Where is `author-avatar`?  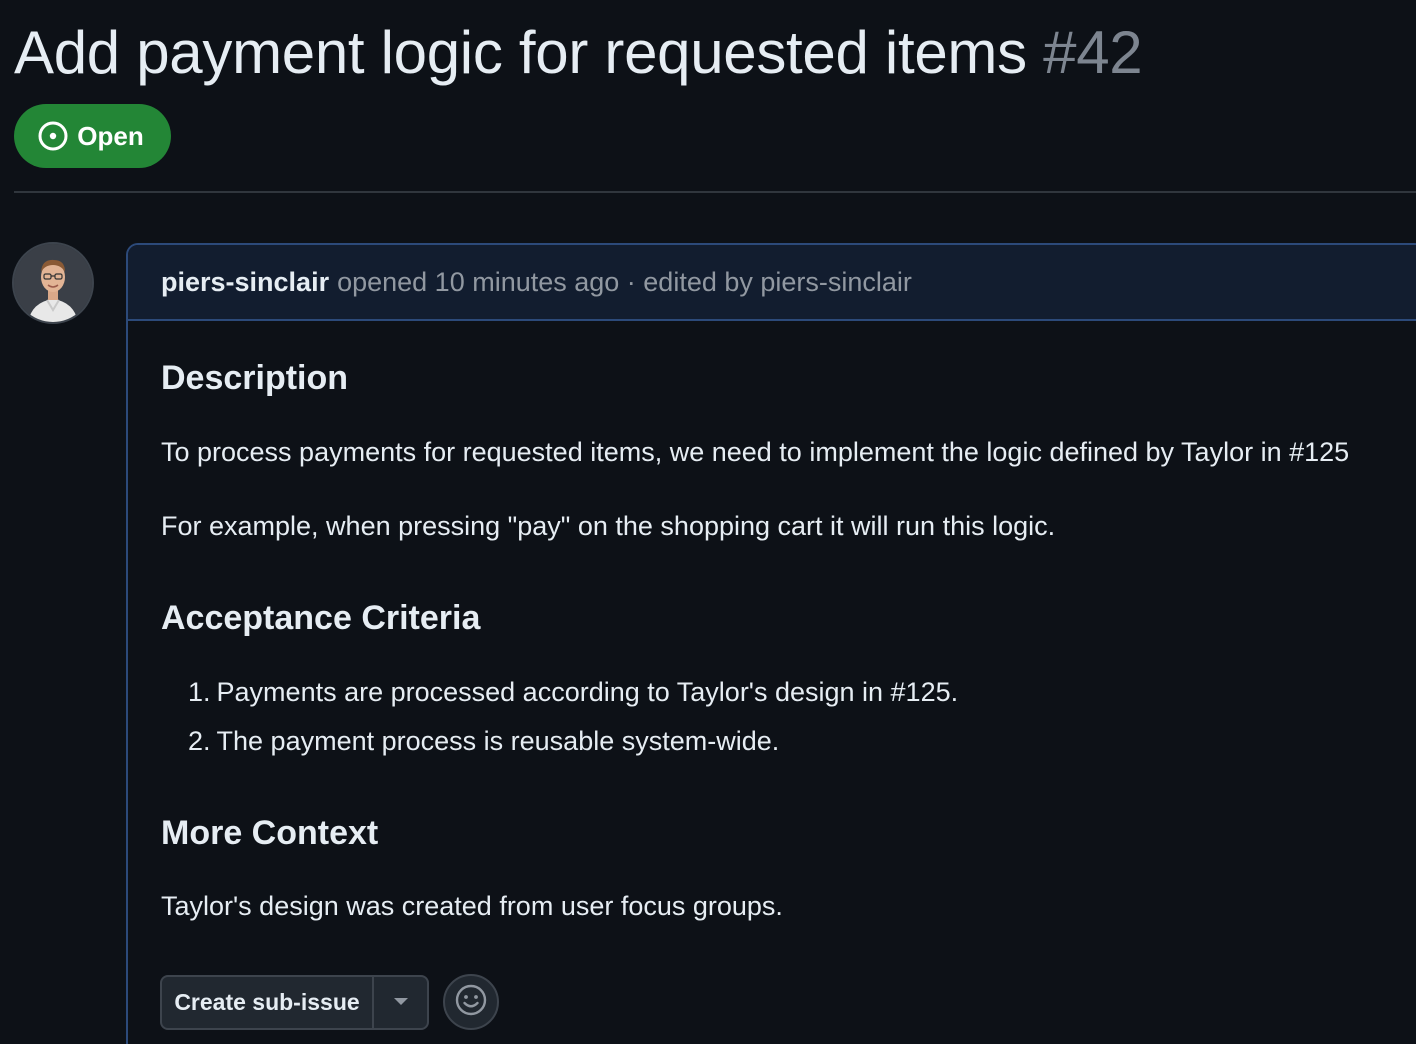 author-avatar is located at coordinates (53, 283).